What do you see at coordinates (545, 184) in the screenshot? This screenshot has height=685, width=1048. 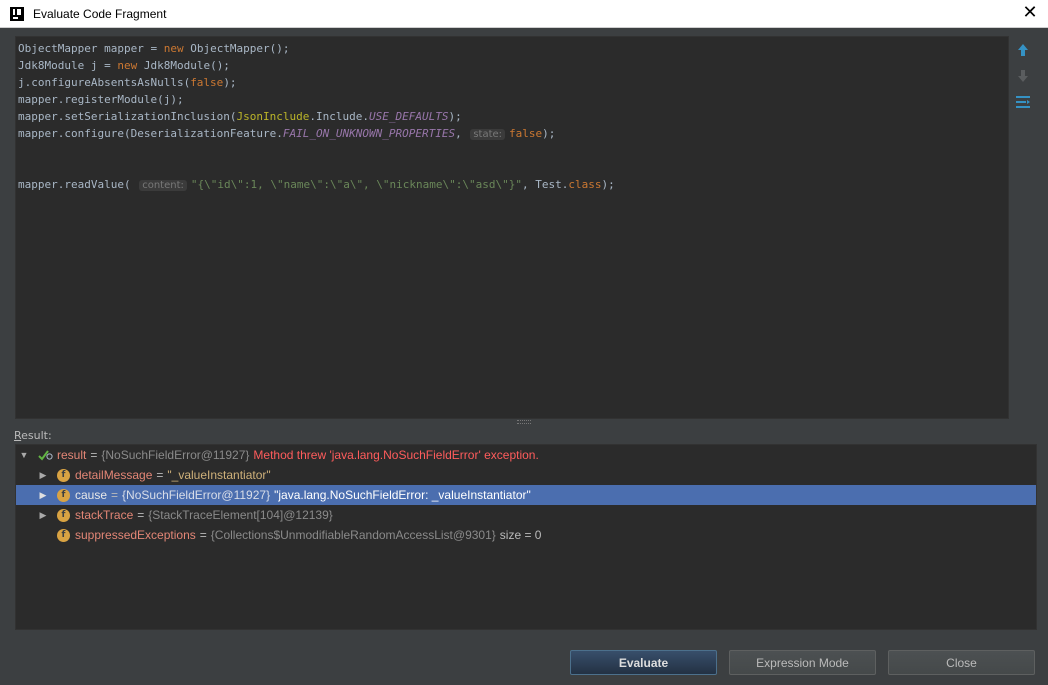 I see `code-token: , Test.` at bounding box center [545, 184].